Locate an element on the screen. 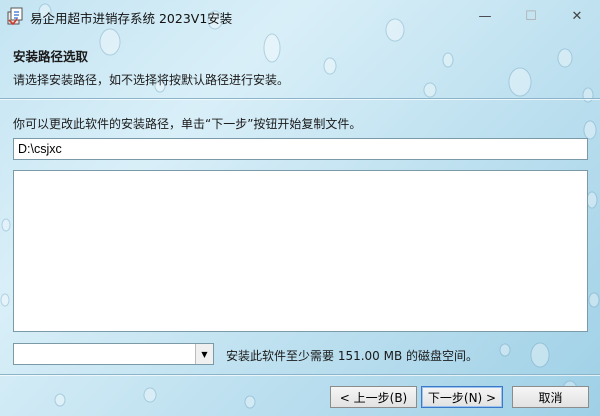 This screenshot has width=600, height=416. minimize-icon: — is located at coordinates (485, 16).